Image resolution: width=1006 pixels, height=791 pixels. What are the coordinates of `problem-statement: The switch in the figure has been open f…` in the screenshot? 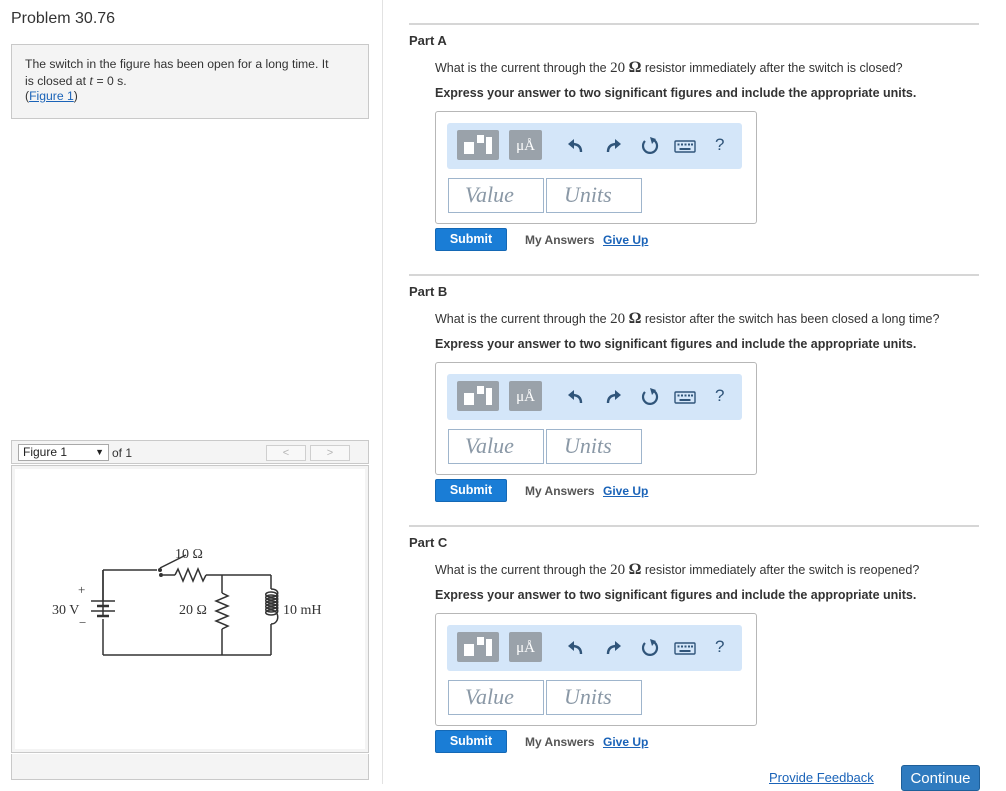 It's located at (190, 81).